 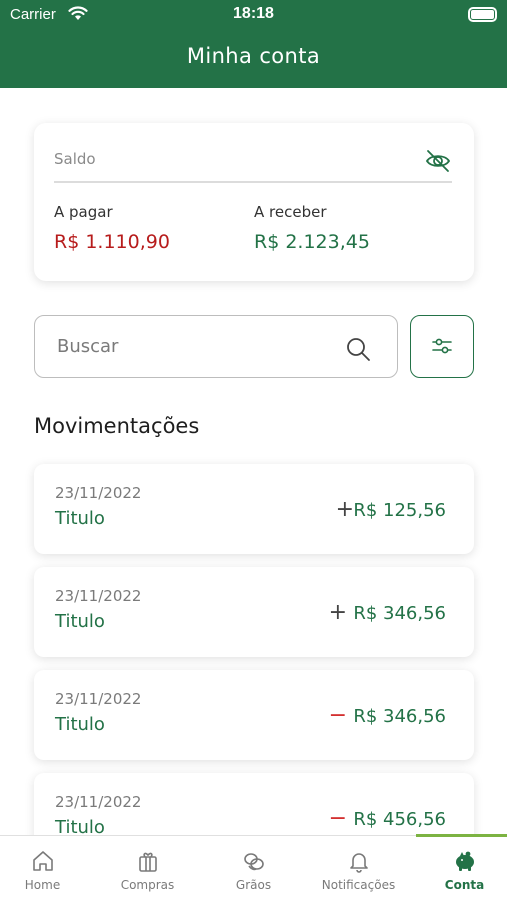 What do you see at coordinates (399, 510) in the screenshot?
I see `transaction-amount: R$ 125,56` at bounding box center [399, 510].